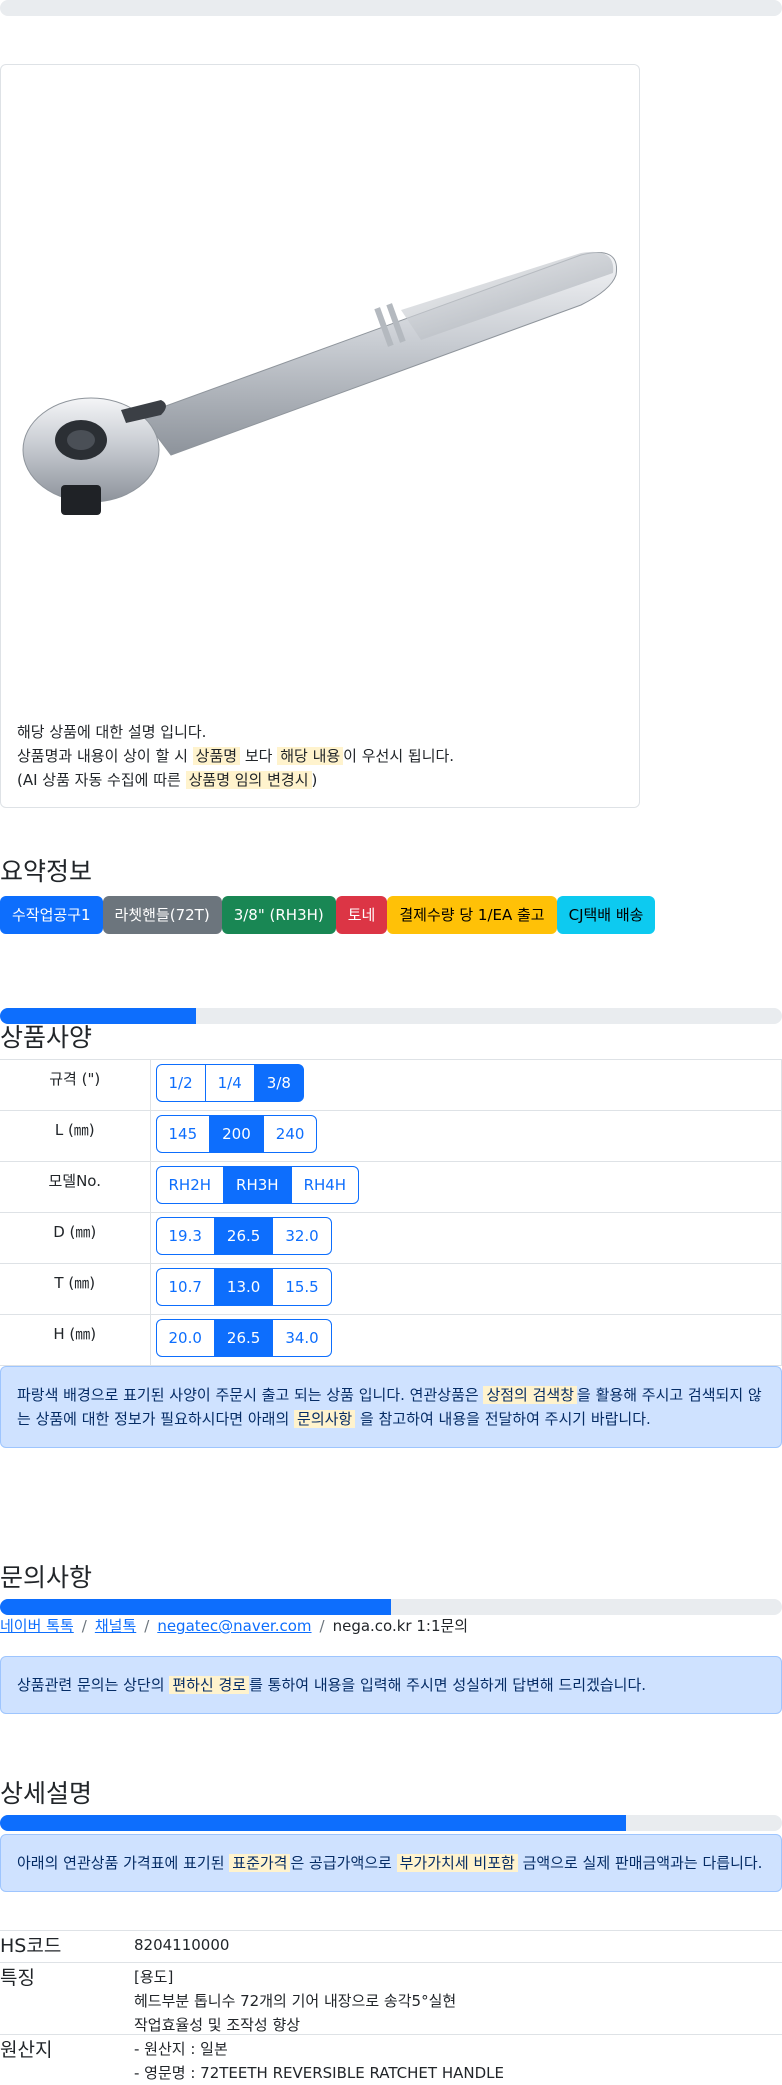 This screenshot has width=782, height=2085. I want to click on spec-option-button: 240, so click(290, 1134).